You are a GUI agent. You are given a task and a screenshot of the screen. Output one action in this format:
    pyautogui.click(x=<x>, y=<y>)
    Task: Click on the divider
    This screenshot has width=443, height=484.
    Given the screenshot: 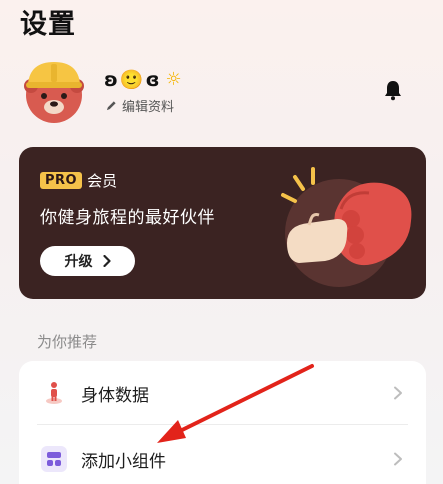 What is the action you would take?
    pyautogui.click(x=222, y=424)
    